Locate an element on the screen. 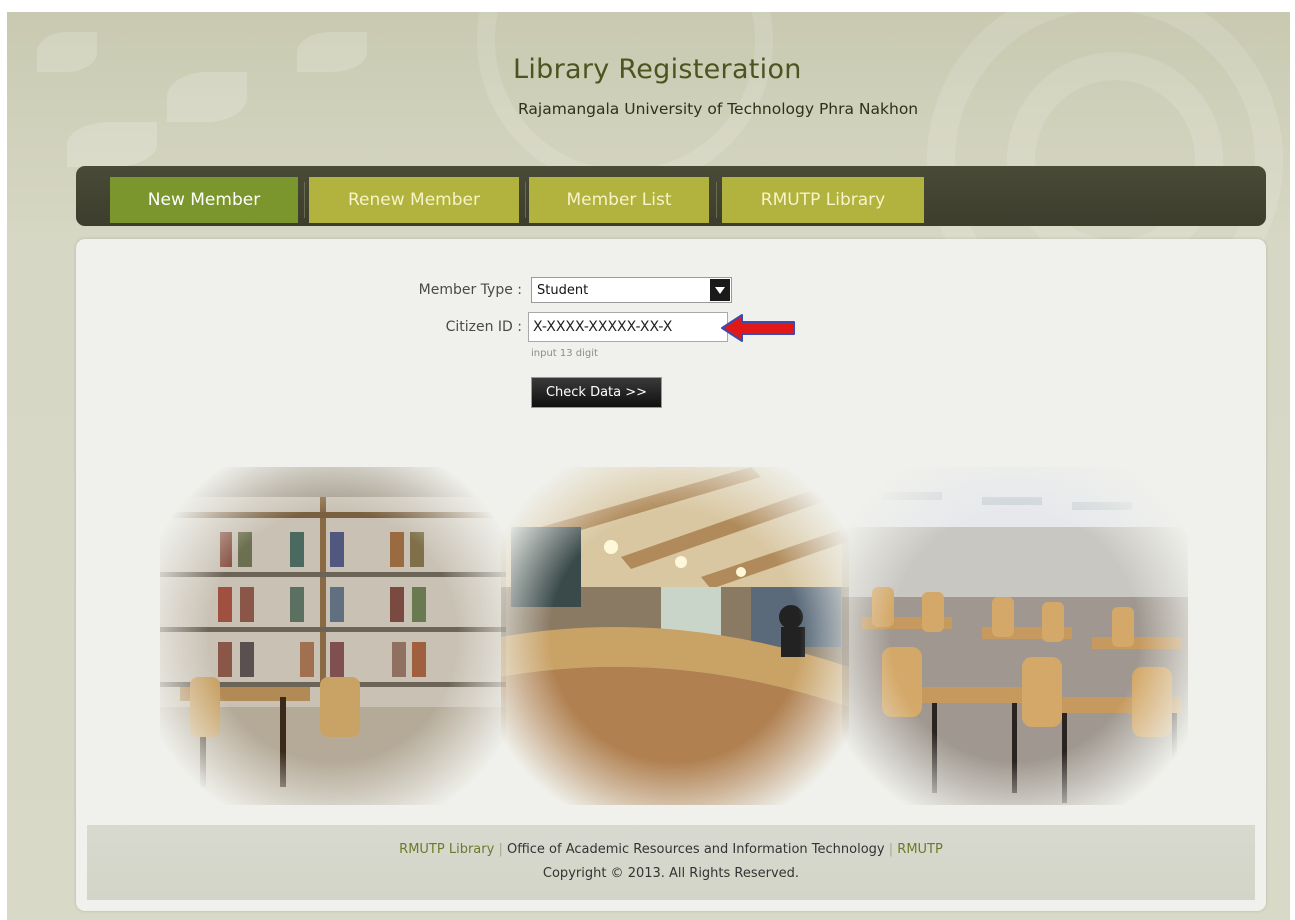  footer-link-rmutp: RMUTP is located at coordinates (920, 849).